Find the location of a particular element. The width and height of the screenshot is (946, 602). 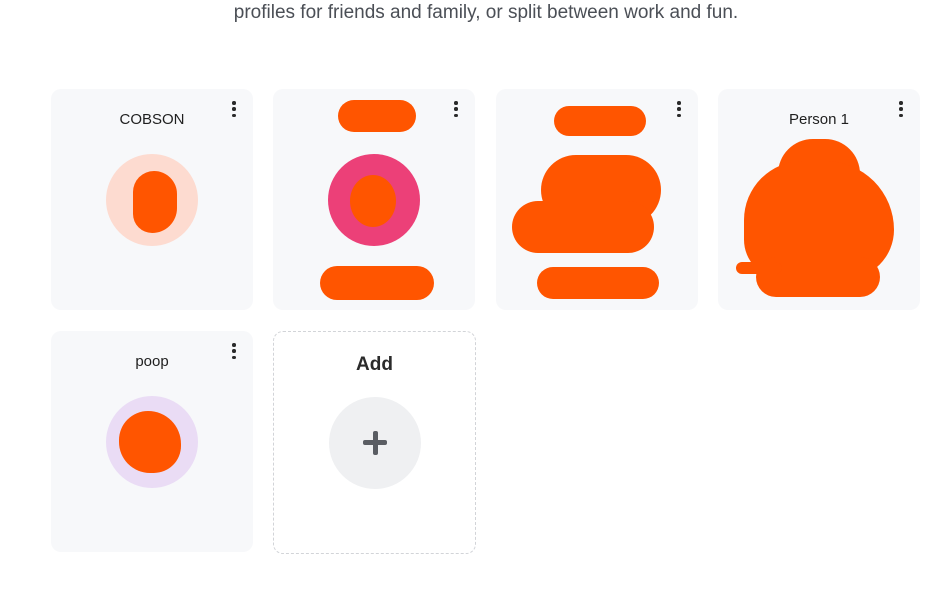

add-label: Add is located at coordinates (374, 364).